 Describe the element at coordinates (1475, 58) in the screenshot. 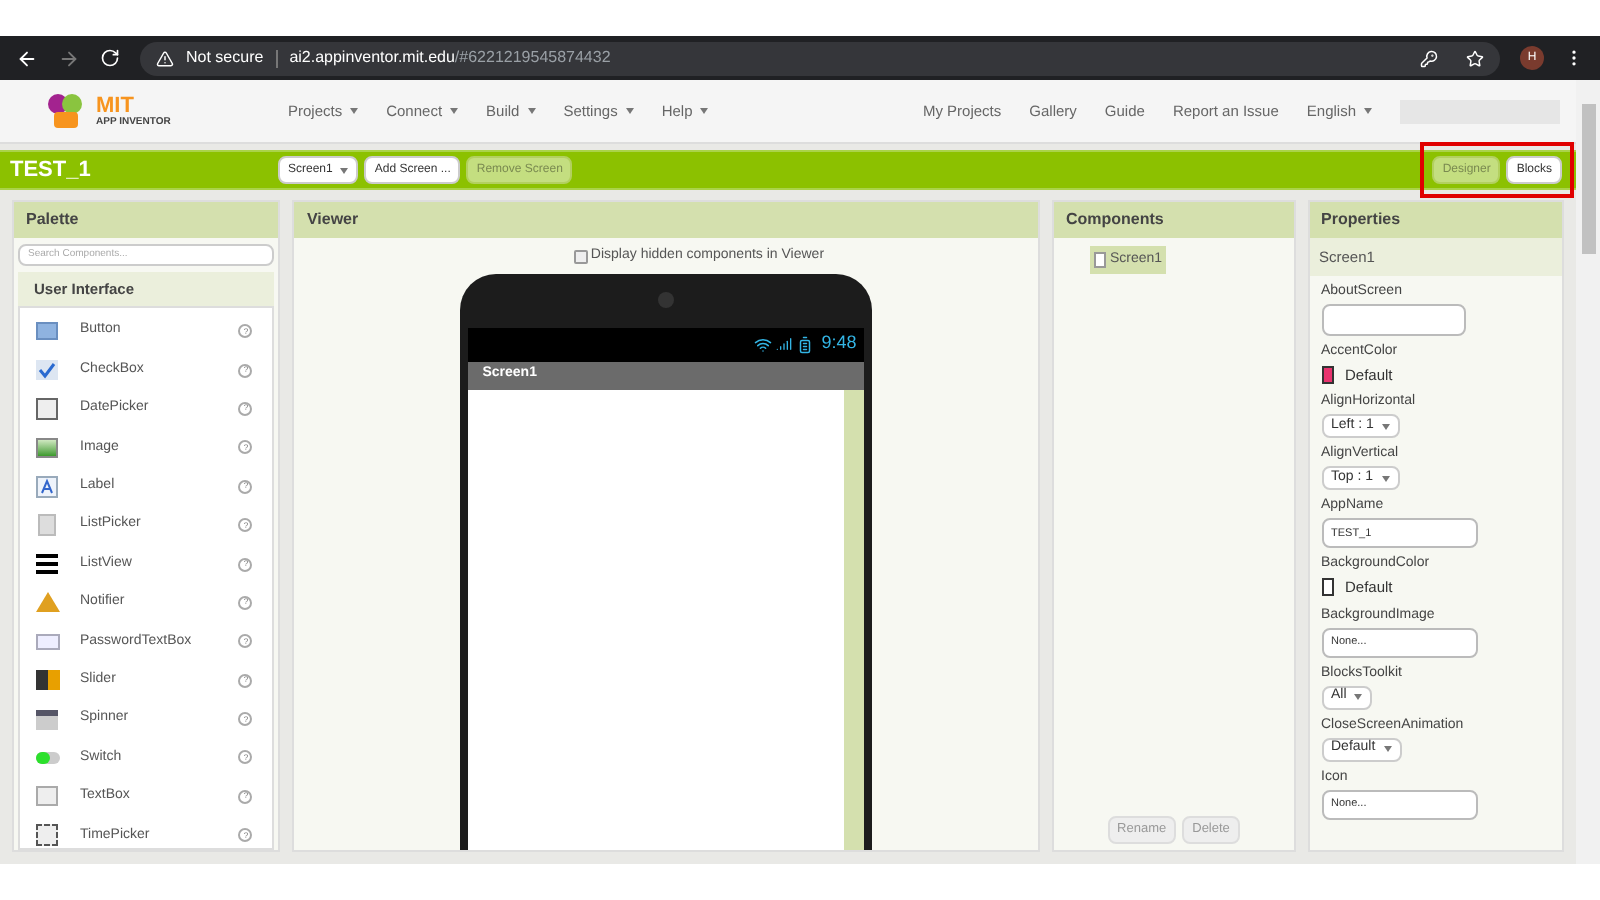

I see `bookmark-icon` at that location.